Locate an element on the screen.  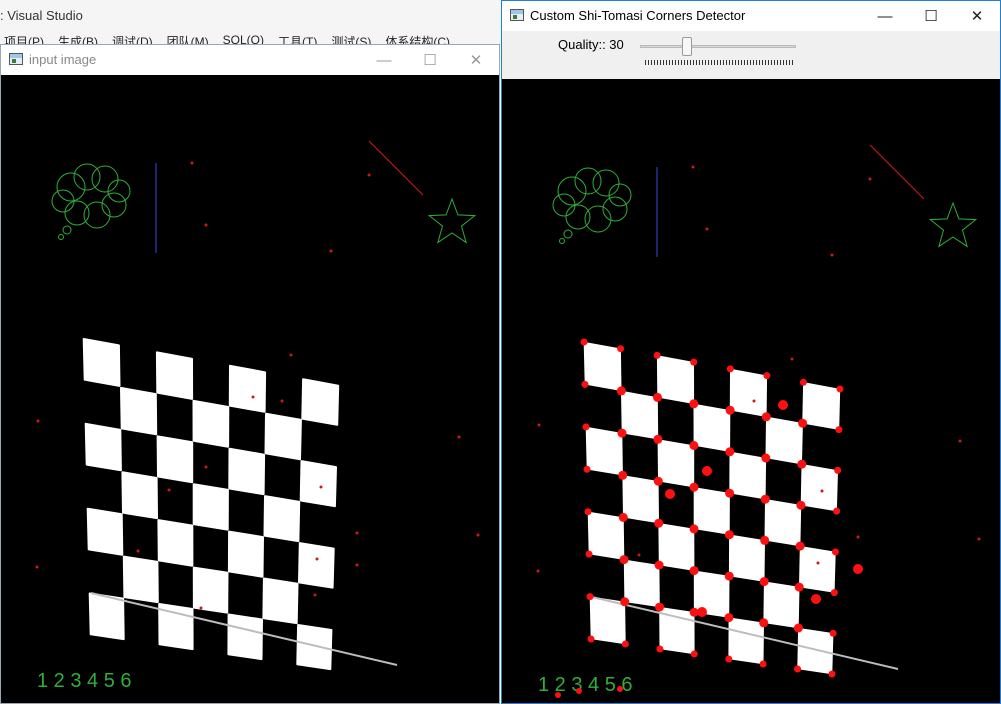
cloud-bubble is located at coordinates (67, 230).